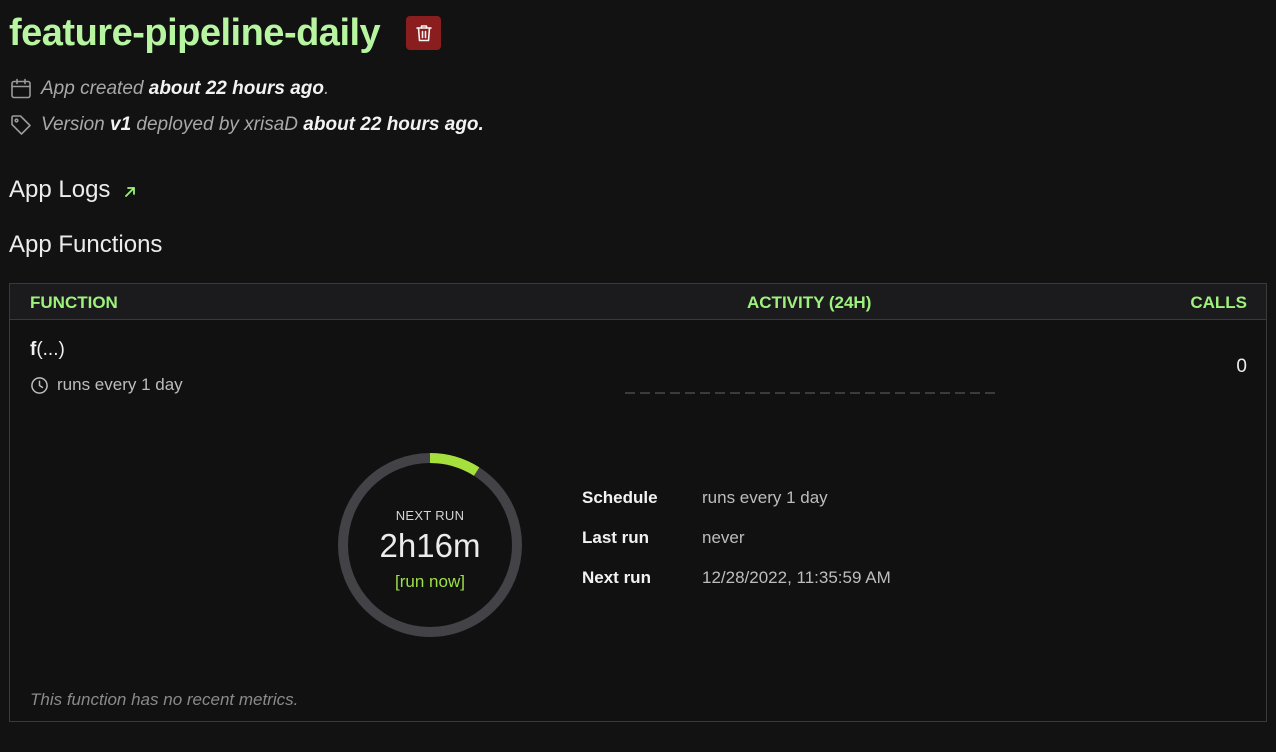 The height and width of the screenshot is (752, 1276). What do you see at coordinates (120, 384) in the screenshot?
I see `function-schedule-text: runs every 1 day` at bounding box center [120, 384].